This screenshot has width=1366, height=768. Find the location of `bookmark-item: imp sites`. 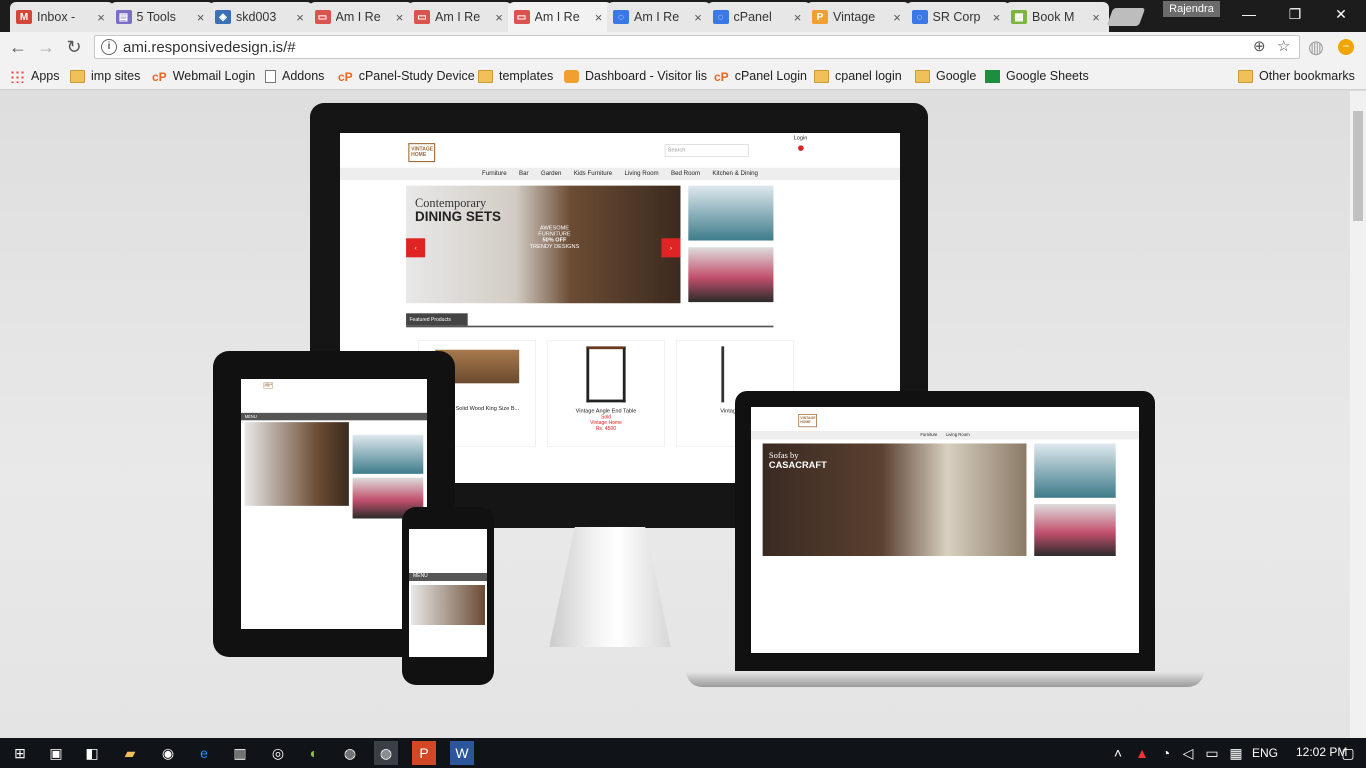

bookmark-item: imp sites is located at coordinates (105, 76).